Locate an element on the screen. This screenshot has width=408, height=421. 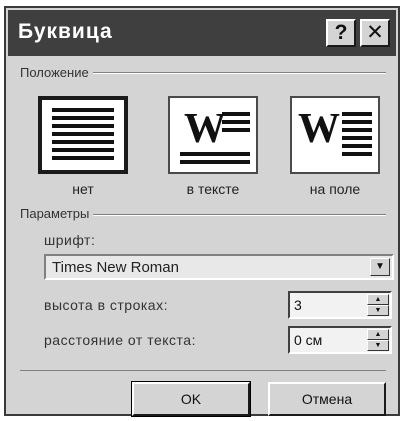
help-icon: ? is located at coordinates (341, 32).